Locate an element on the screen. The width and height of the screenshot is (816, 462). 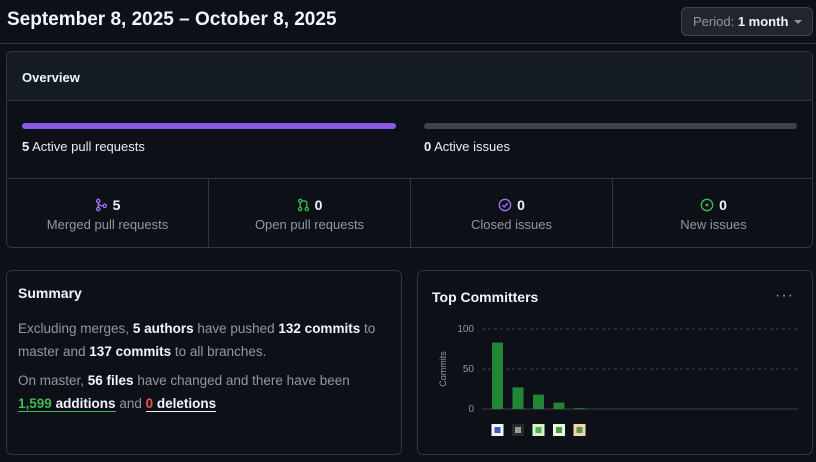
stat-label: New issues is located at coordinates (713, 224).